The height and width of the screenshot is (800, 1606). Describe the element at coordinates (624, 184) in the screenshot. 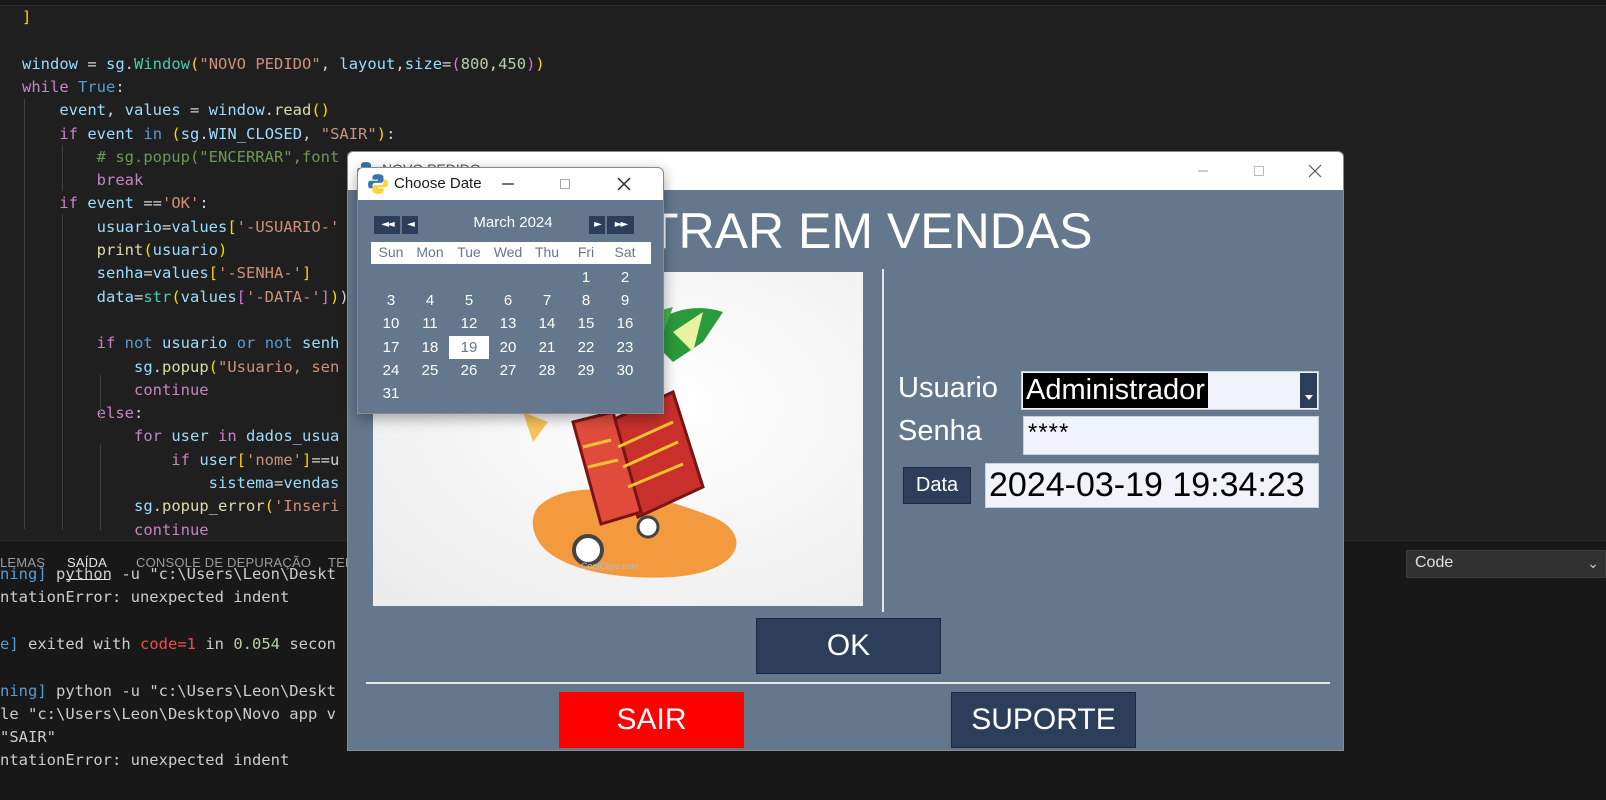

I see `date-close-button` at that location.